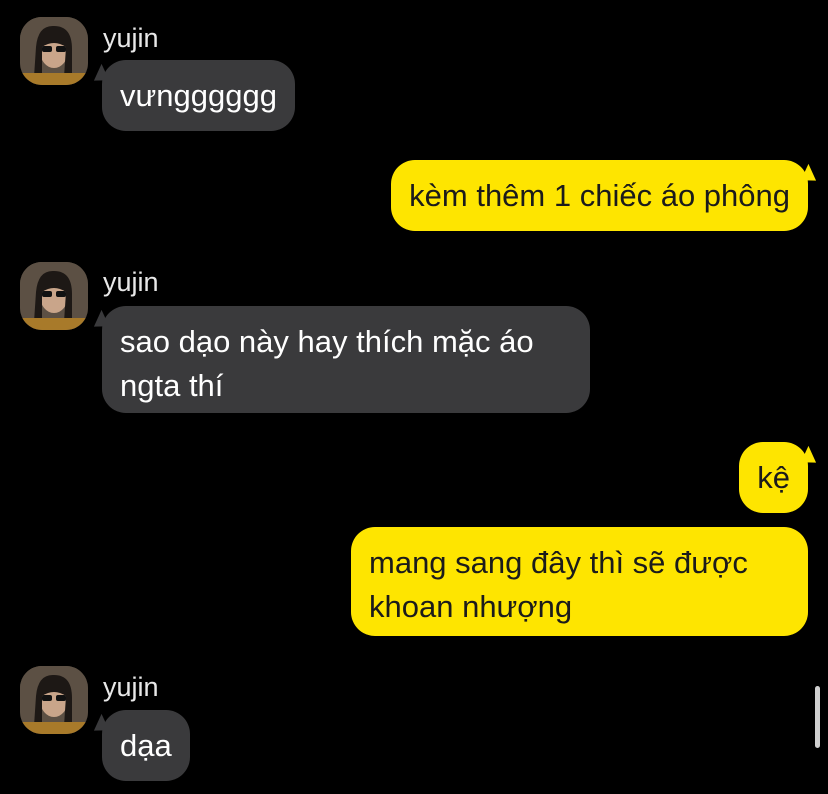 This screenshot has width=828, height=794. Describe the element at coordinates (558, 584) in the screenshot. I see `message-text: mang sang đây thì sẽ được khoan nhượng` at that location.